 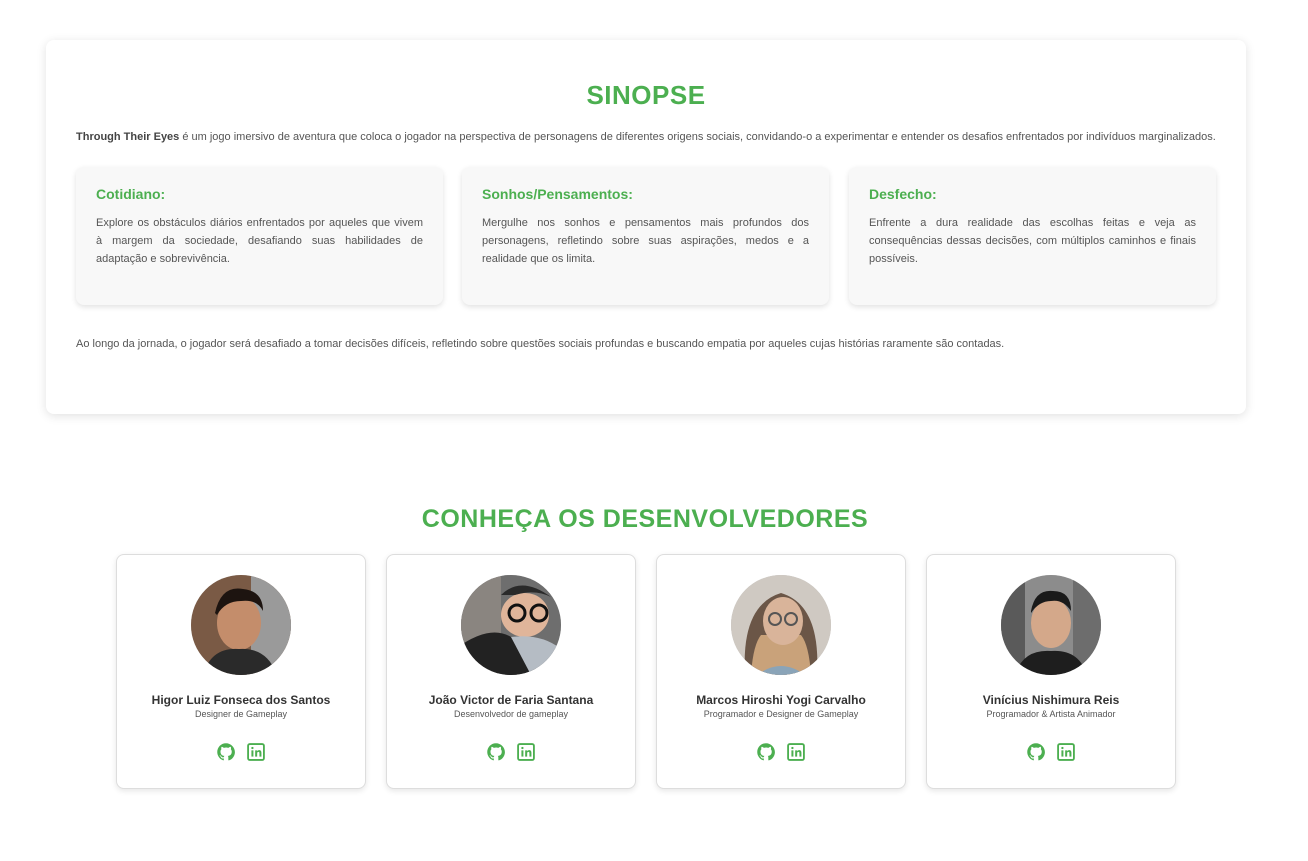 I want to click on developer-name: Higor Luiz Fonseca dos Santos, so click(x=241, y=700).